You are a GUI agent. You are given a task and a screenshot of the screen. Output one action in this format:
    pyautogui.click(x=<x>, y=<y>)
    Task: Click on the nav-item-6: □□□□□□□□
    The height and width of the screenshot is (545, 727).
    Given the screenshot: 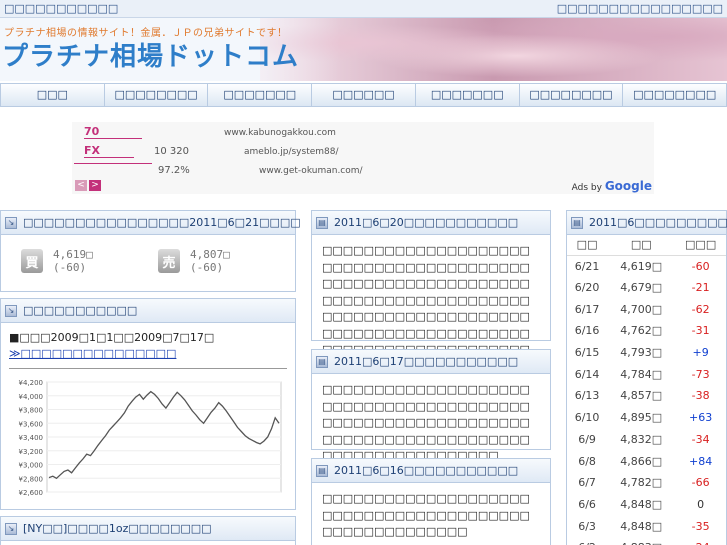 What is the action you would take?
    pyautogui.click(x=572, y=95)
    